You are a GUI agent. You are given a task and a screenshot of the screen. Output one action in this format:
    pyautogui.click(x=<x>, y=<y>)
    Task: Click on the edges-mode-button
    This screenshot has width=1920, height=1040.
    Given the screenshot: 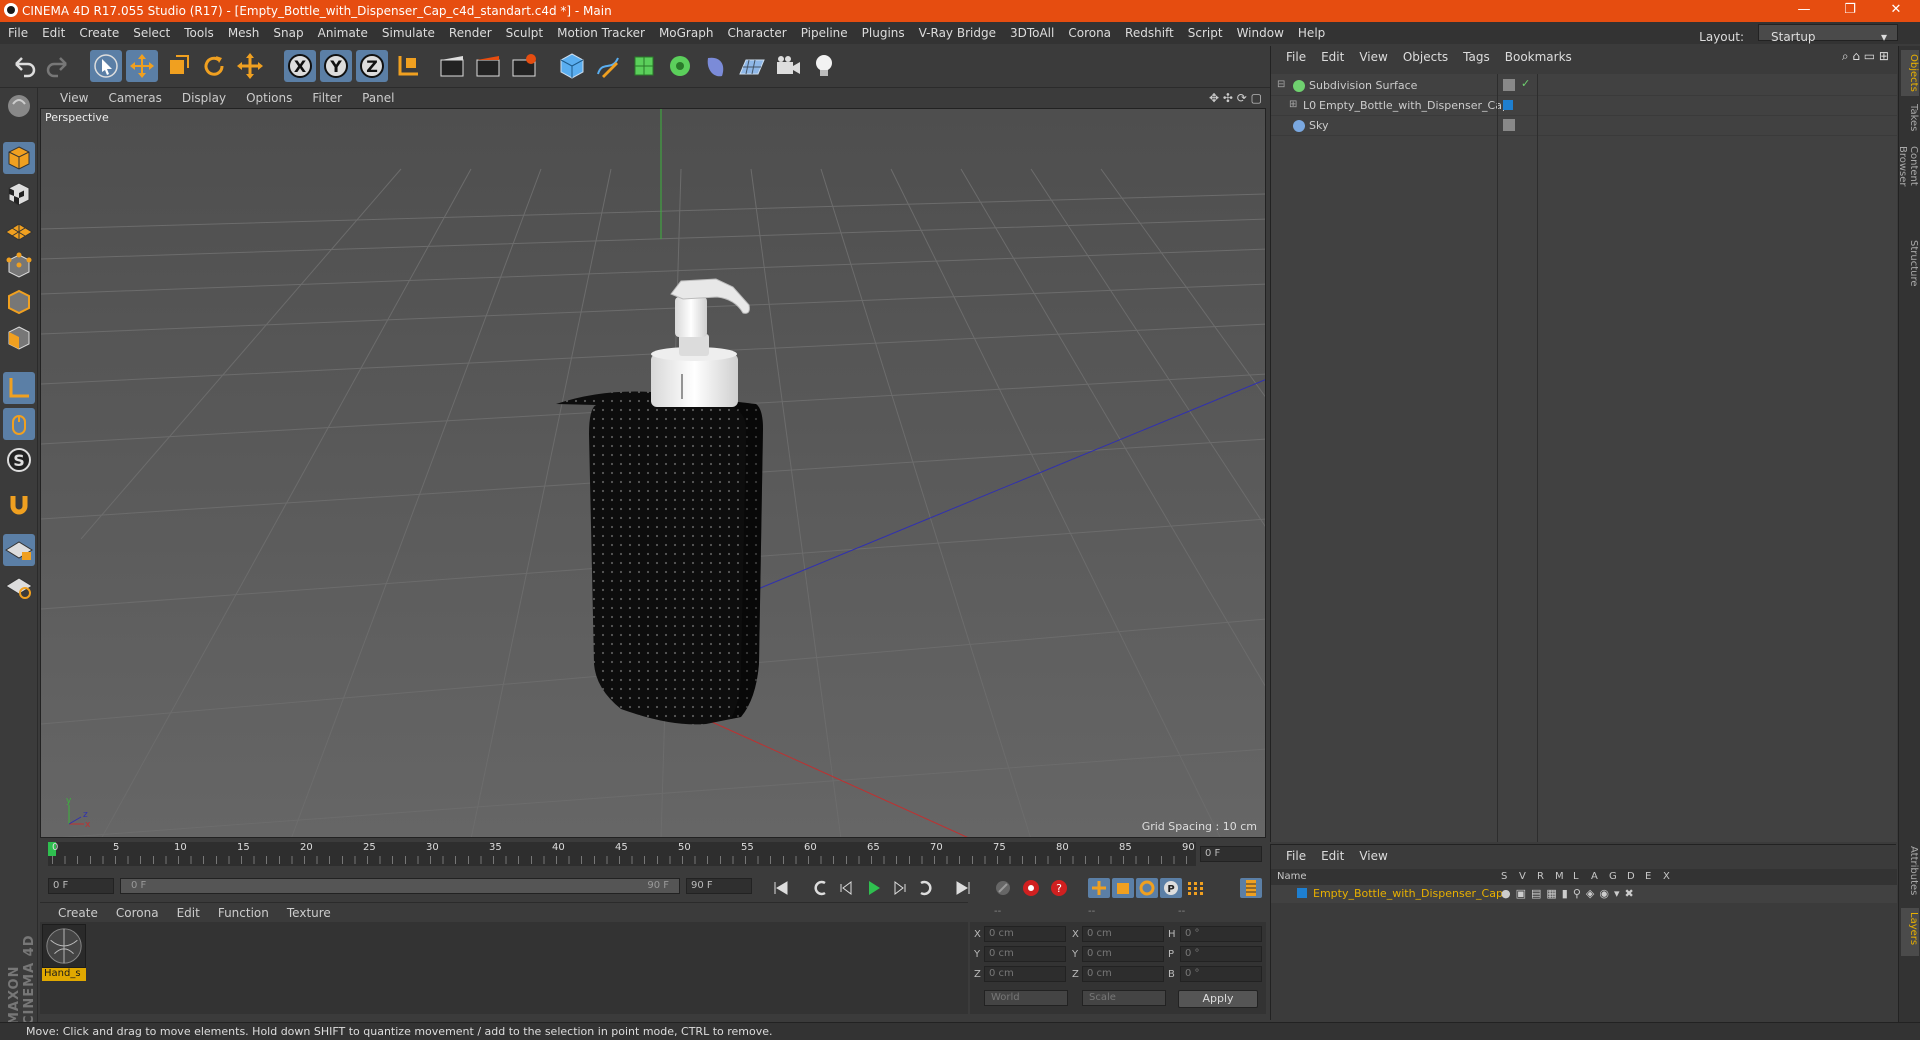 What is the action you would take?
    pyautogui.click(x=19, y=302)
    